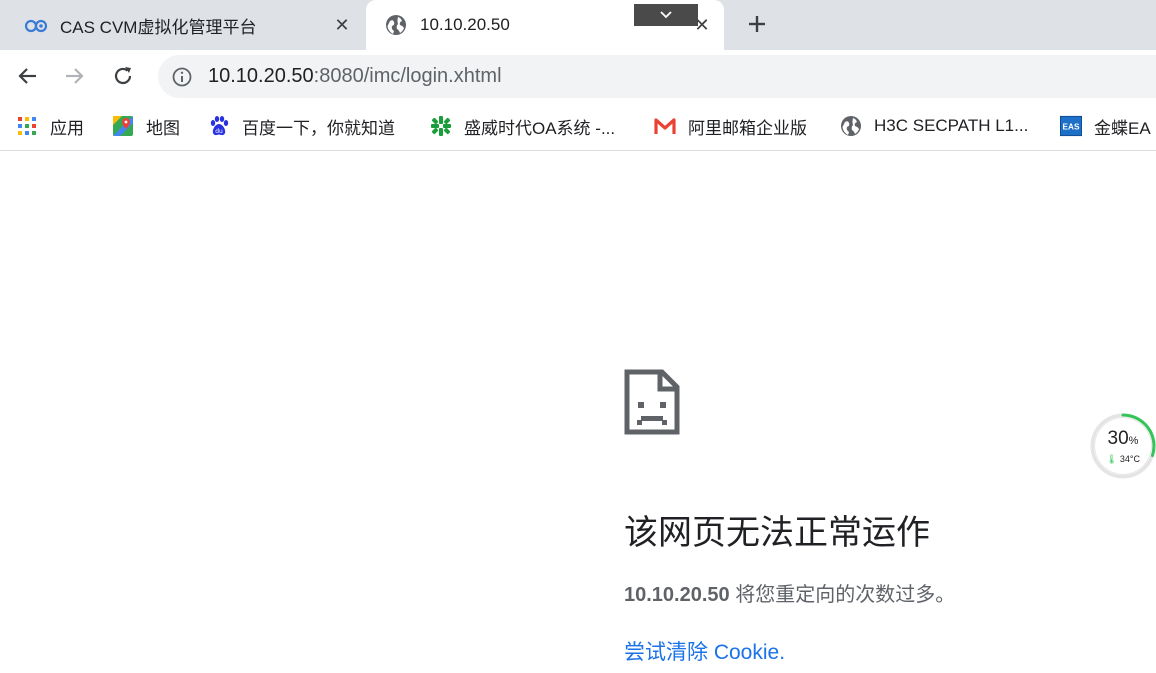  What do you see at coordinates (677, 595) in the screenshot?
I see `error-host: 10.10.20.50` at bounding box center [677, 595].